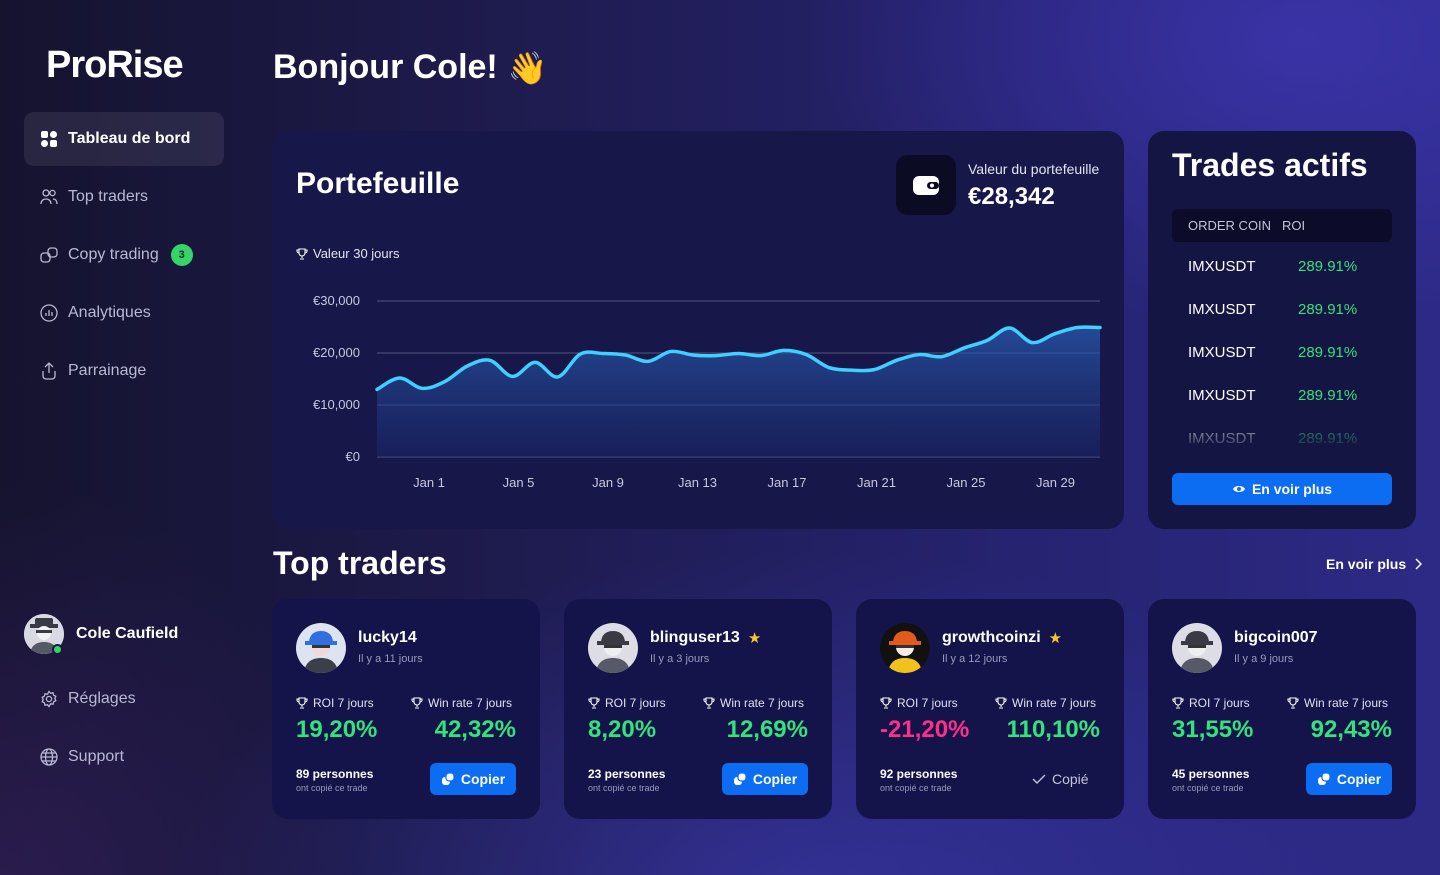 The image size is (1440, 875). I want to click on waving-hand-icon: 👋, so click(527, 67).